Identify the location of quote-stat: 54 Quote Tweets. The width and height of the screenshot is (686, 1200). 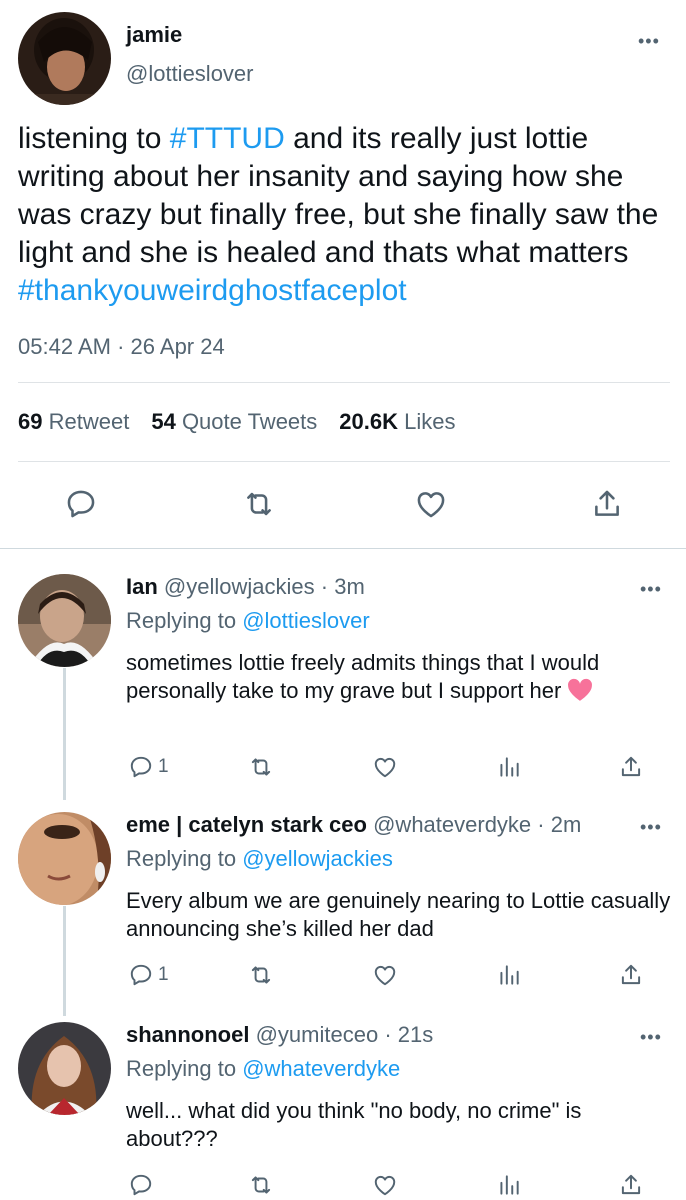
(234, 421).